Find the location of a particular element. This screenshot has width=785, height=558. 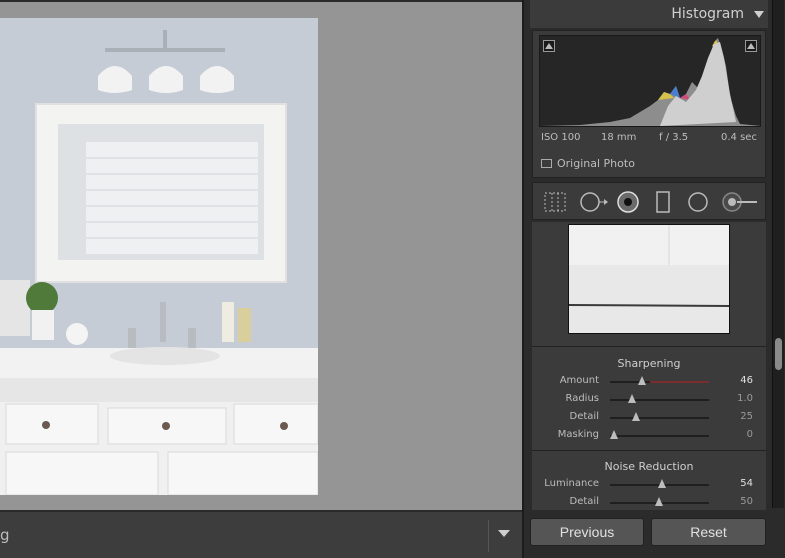

slider-value: 1.0 is located at coordinates (745, 398).